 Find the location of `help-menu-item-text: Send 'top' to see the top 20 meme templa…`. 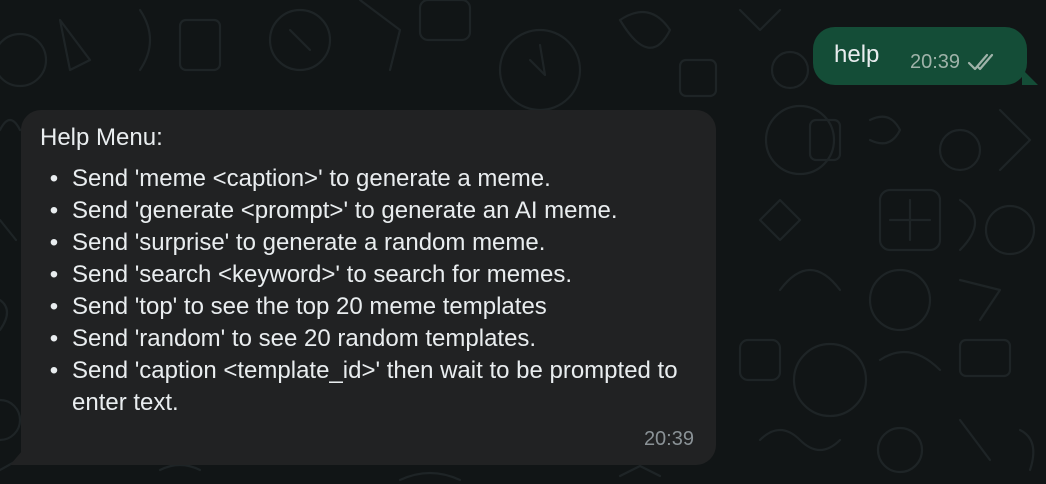

help-menu-item-text: Send 'top' to see the top 20 meme templa… is located at coordinates (309, 306).